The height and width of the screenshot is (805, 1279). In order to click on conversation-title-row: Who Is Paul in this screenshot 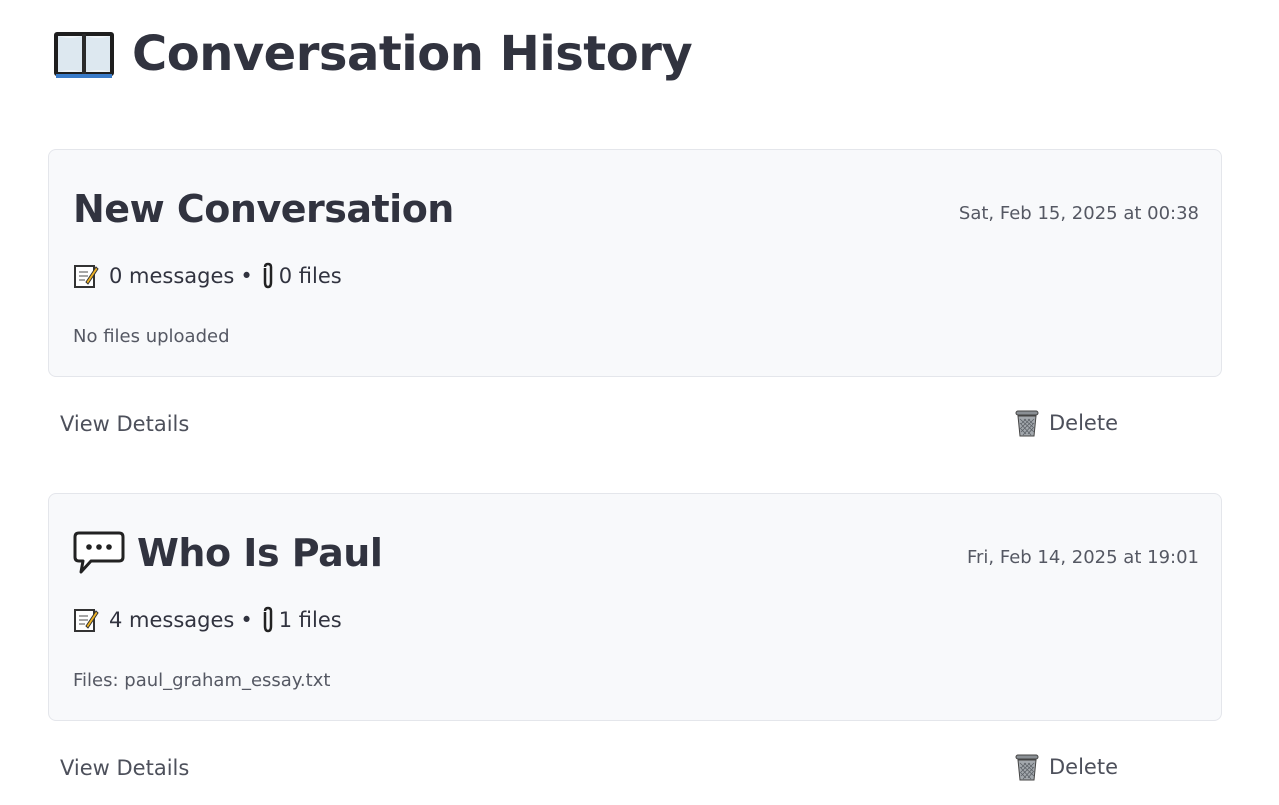, I will do `click(228, 553)`.